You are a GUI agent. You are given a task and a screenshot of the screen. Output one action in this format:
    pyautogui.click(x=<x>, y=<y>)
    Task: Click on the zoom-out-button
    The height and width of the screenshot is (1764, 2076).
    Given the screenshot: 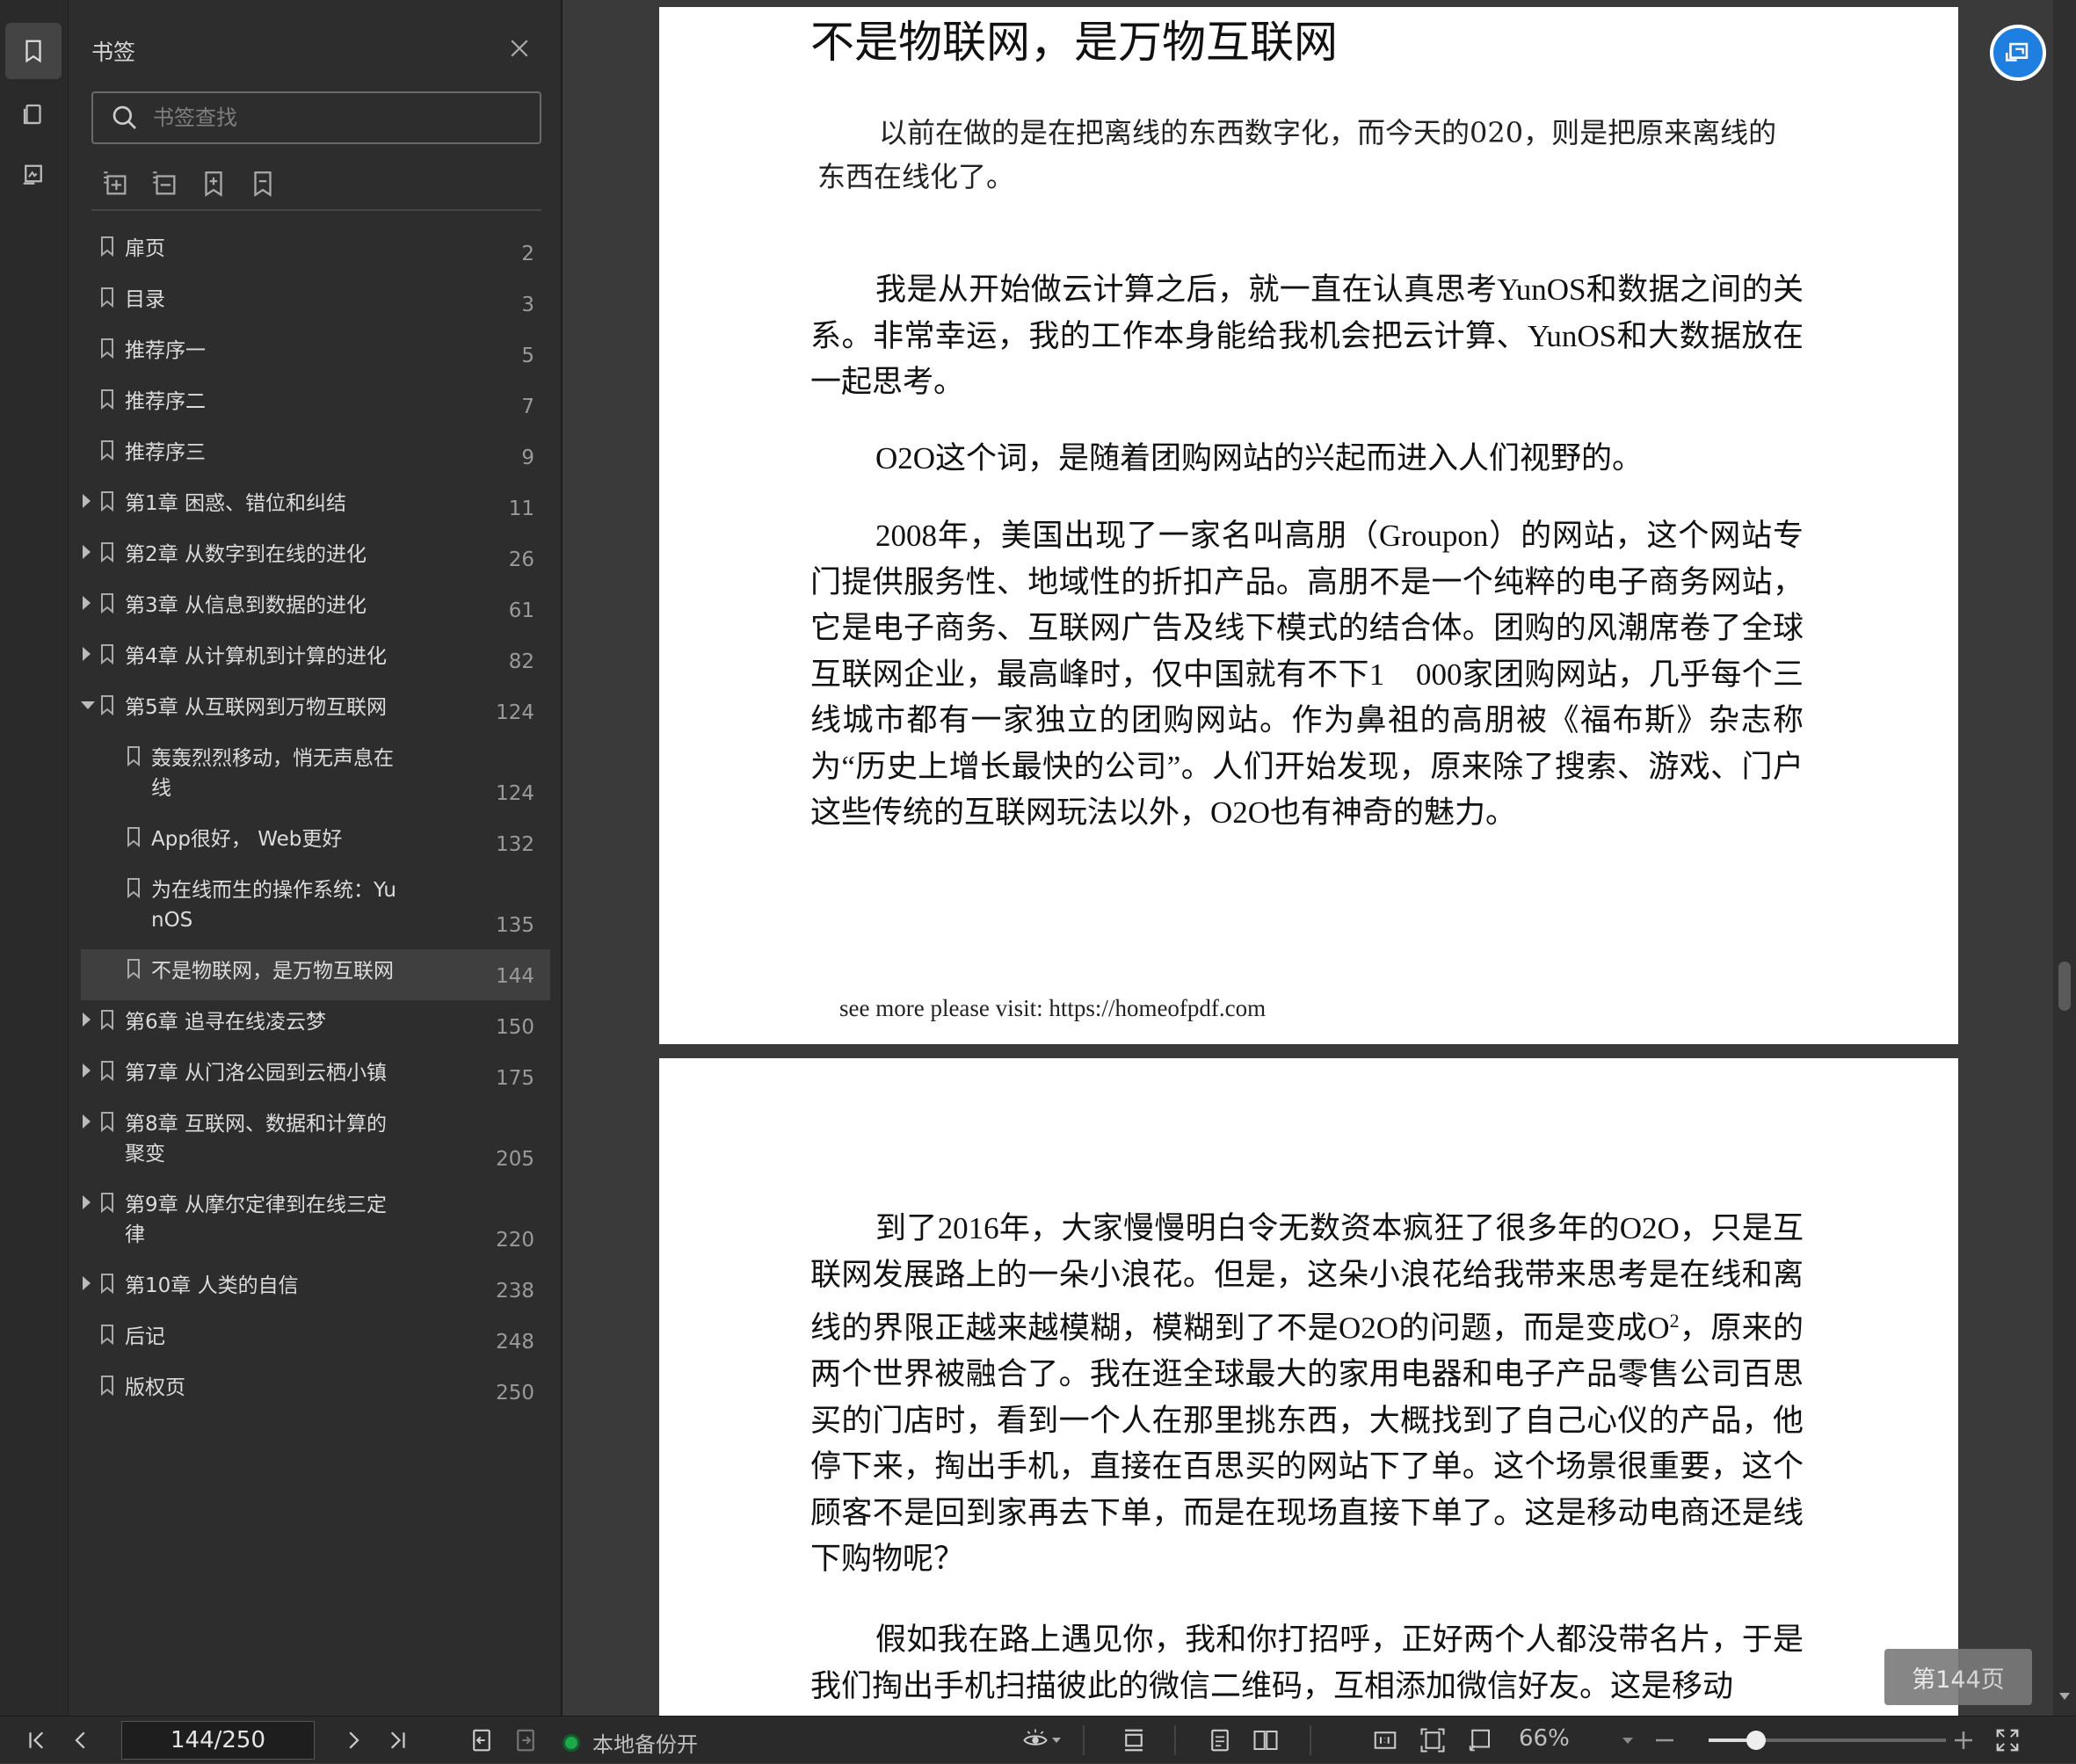 What is the action you would take?
    pyautogui.click(x=1664, y=1740)
    